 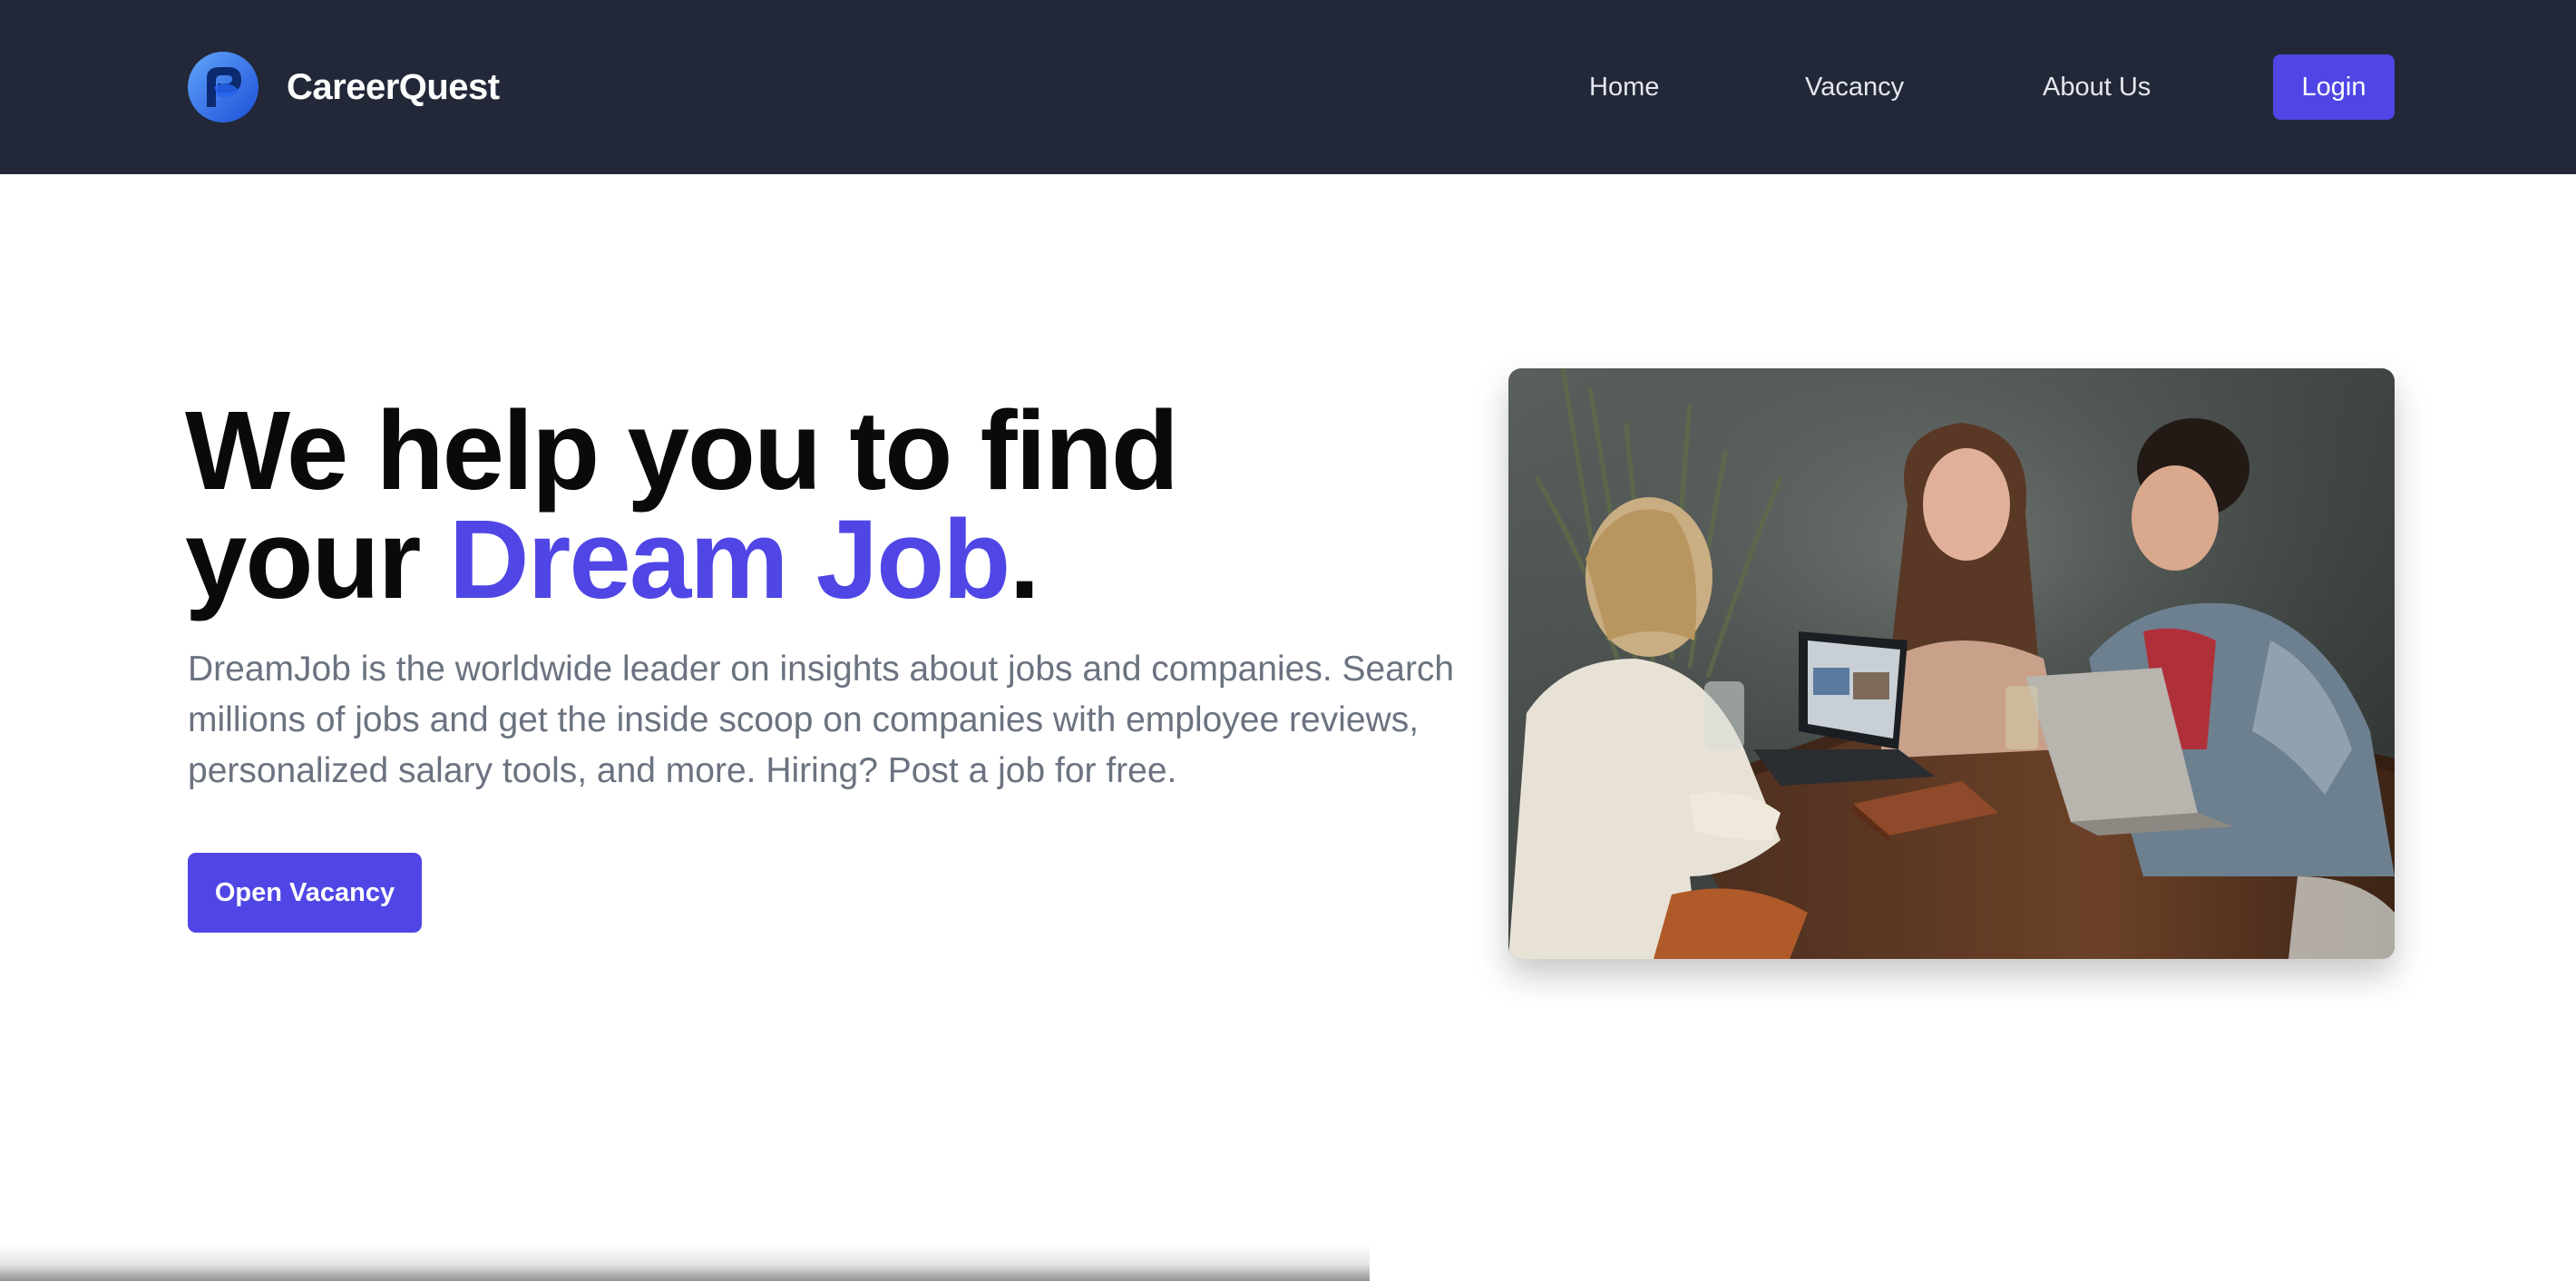 I want to click on hero-title: We help you to find your Dream Job., so click(x=842, y=506).